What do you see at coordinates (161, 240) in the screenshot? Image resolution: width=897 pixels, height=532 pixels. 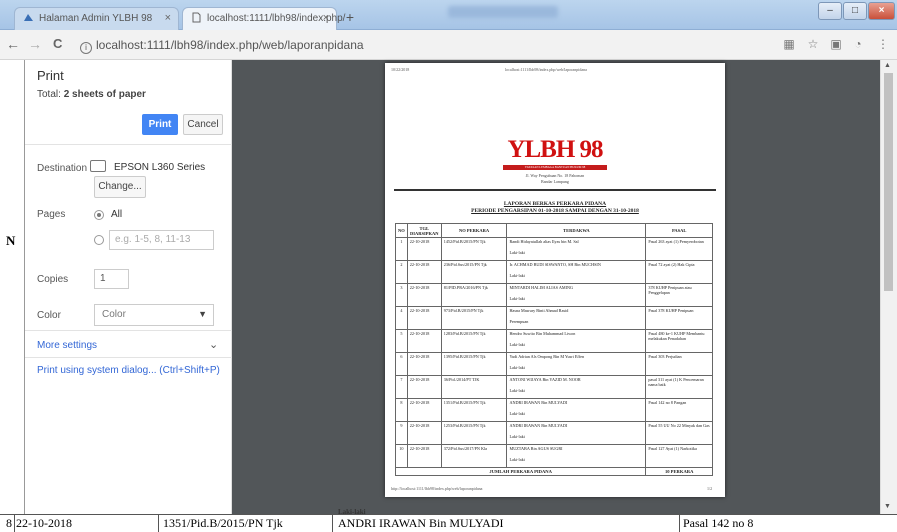 I see `pages-range-input: e.g. 1-5, 8, 11-13` at bounding box center [161, 240].